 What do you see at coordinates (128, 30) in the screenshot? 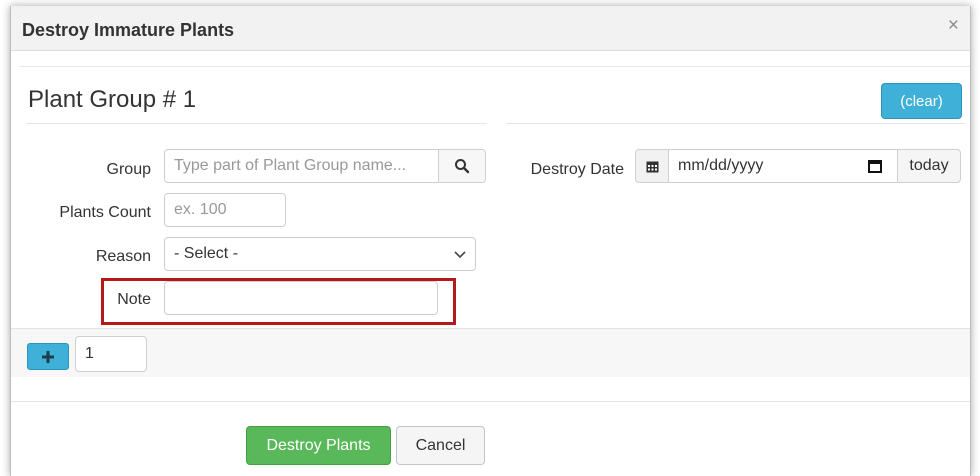
I see `modal-title: Destroy Immature Plants` at bounding box center [128, 30].